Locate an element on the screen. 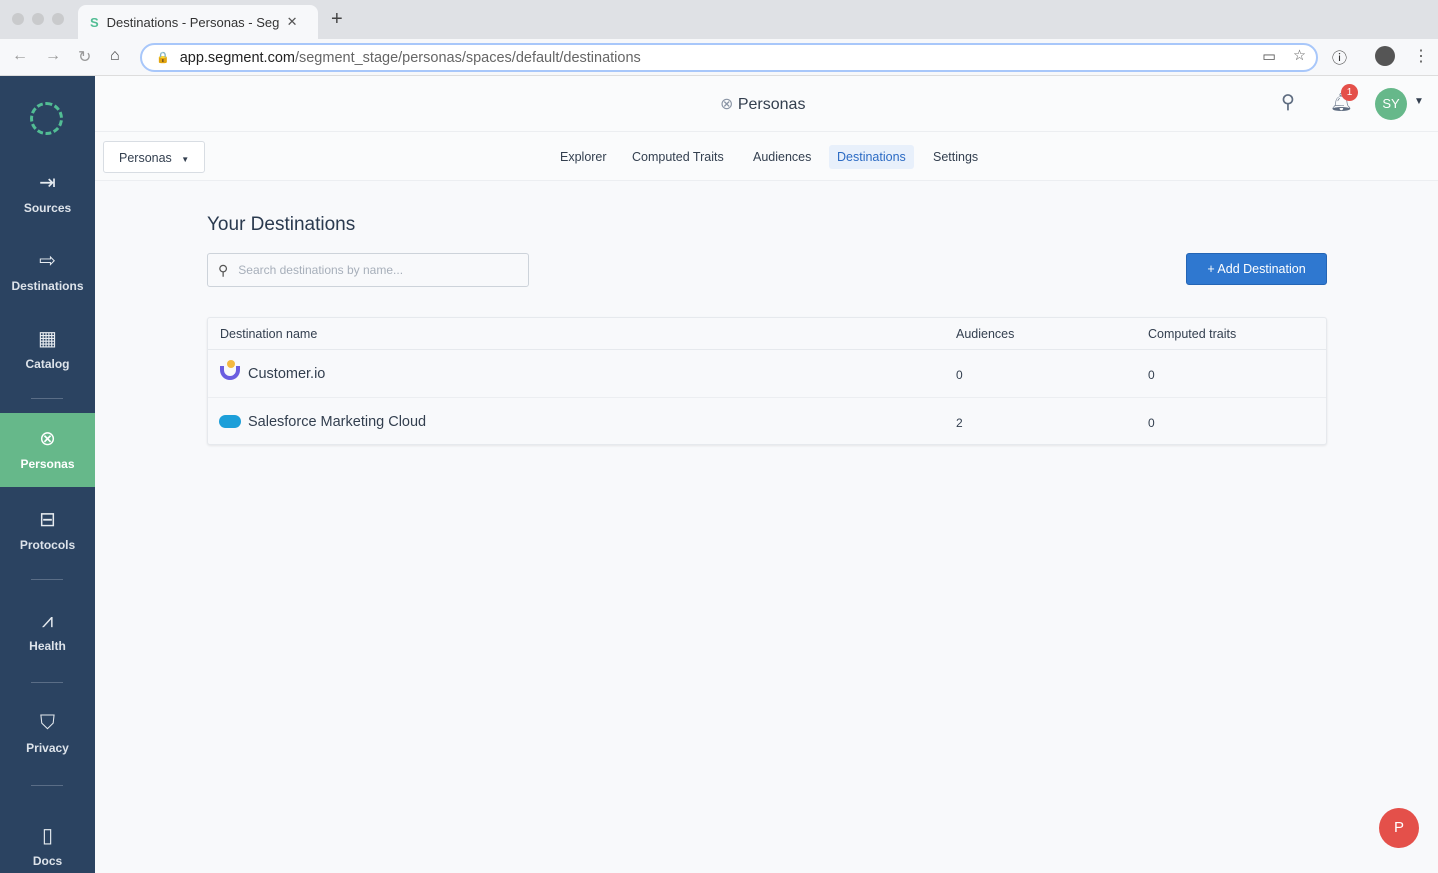 Image resolution: width=1438 pixels, height=873 pixels. bookmark-star-icon: ☆ is located at coordinates (1299, 56).